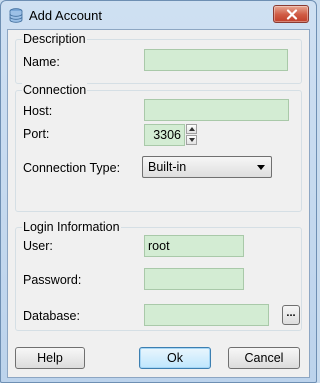 The height and width of the screenshot is (383, 320). I want to click on ok-button: Ok, so click(175, 358).